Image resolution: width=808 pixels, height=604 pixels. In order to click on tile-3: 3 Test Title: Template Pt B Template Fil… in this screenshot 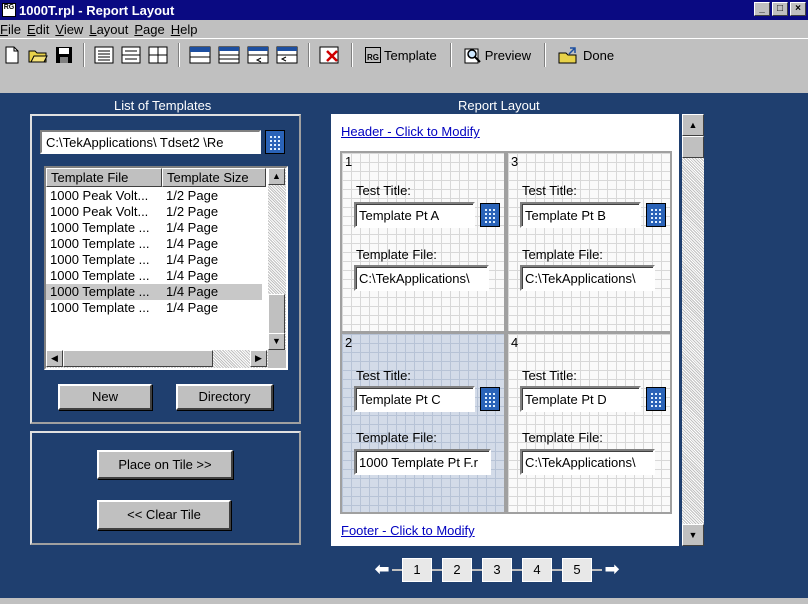, I will do `click(589, 242)`.